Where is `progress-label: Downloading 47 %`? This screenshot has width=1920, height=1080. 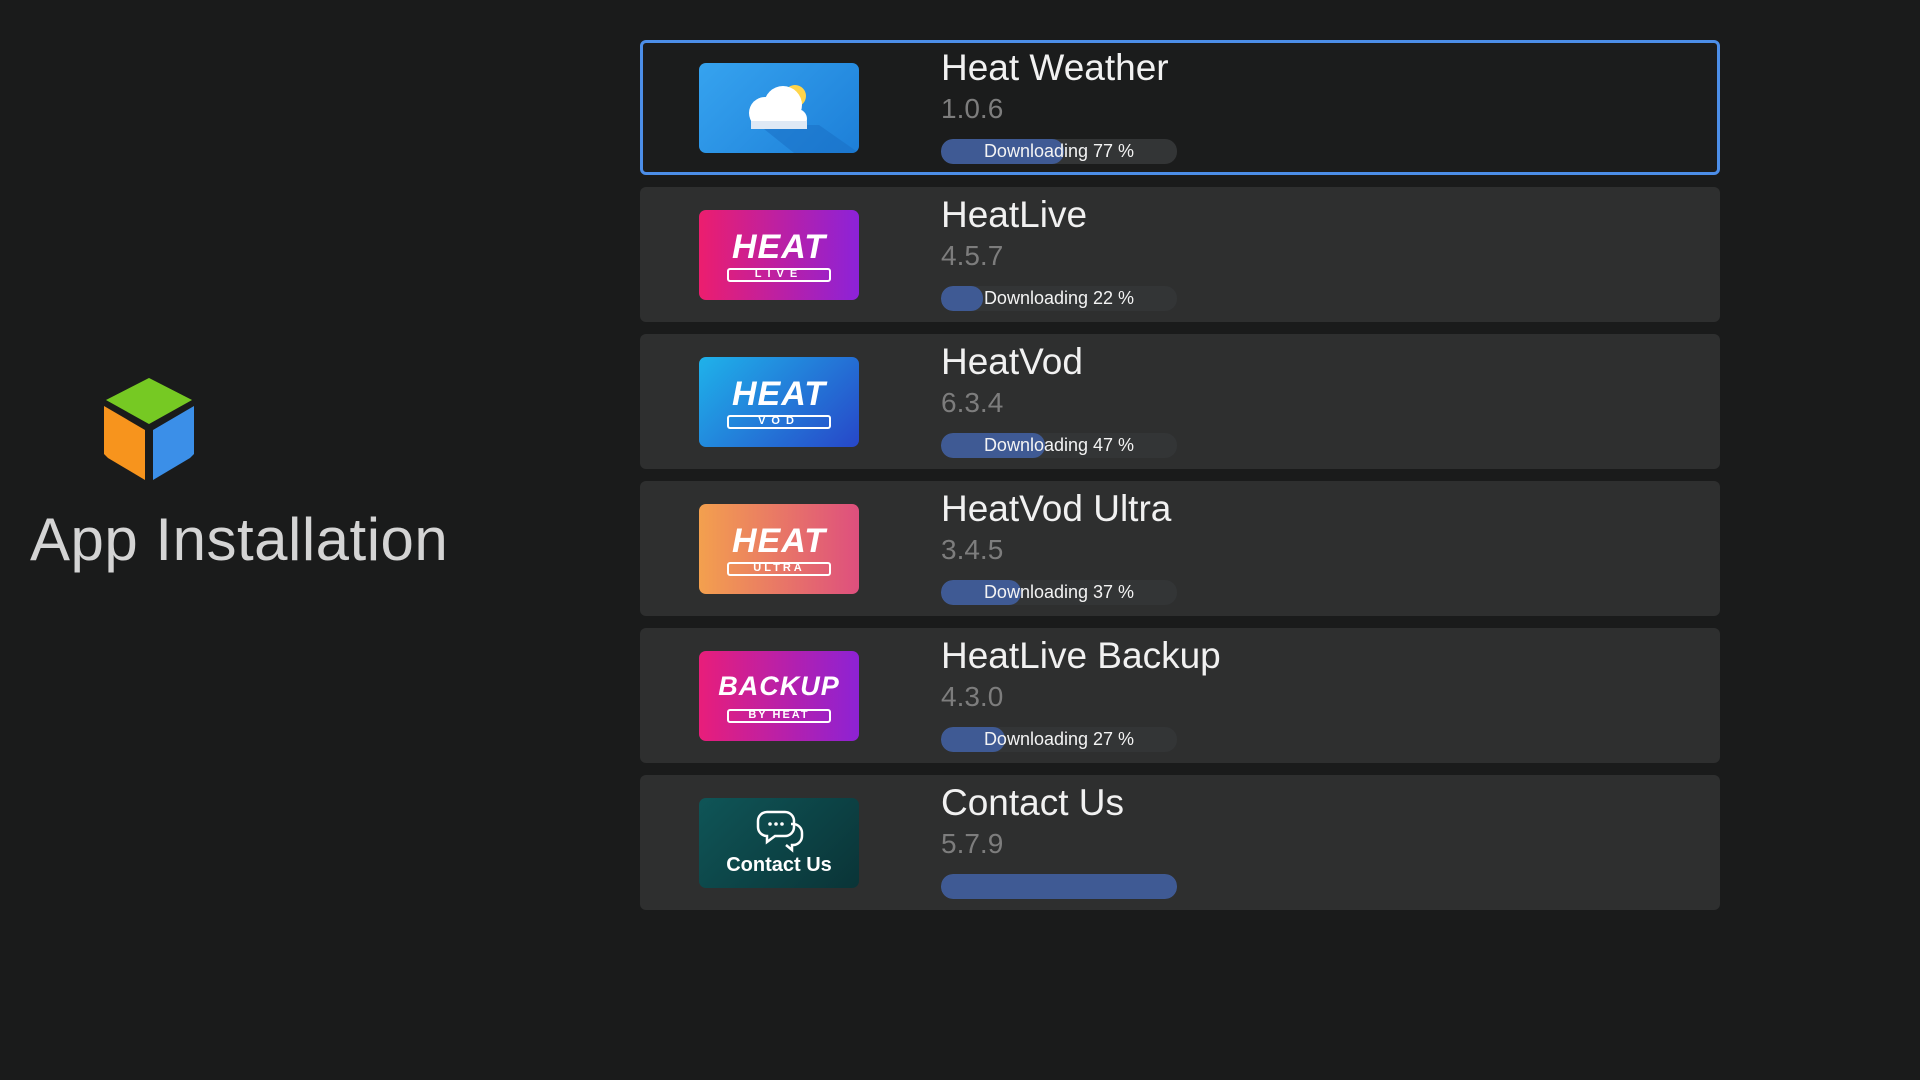 progress-label: Downloading 47 % is located at coordinates (1059, 445).